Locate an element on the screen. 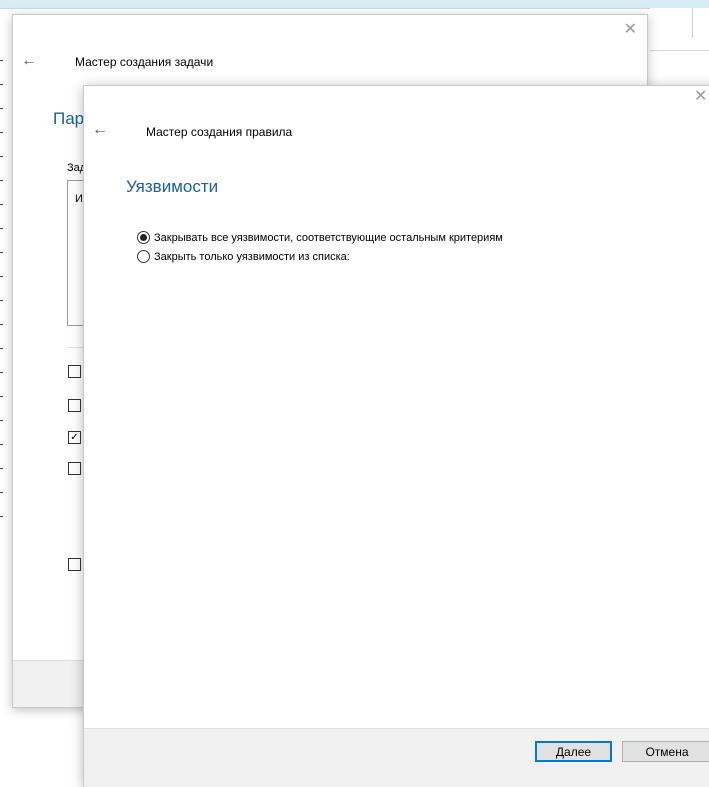  radio-unselected-icon is located at coordinates (143, 256).